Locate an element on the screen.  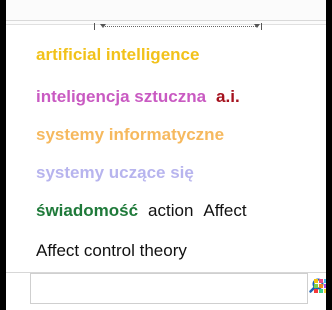
tag-link: Affect is located at coordinates (224, 210).